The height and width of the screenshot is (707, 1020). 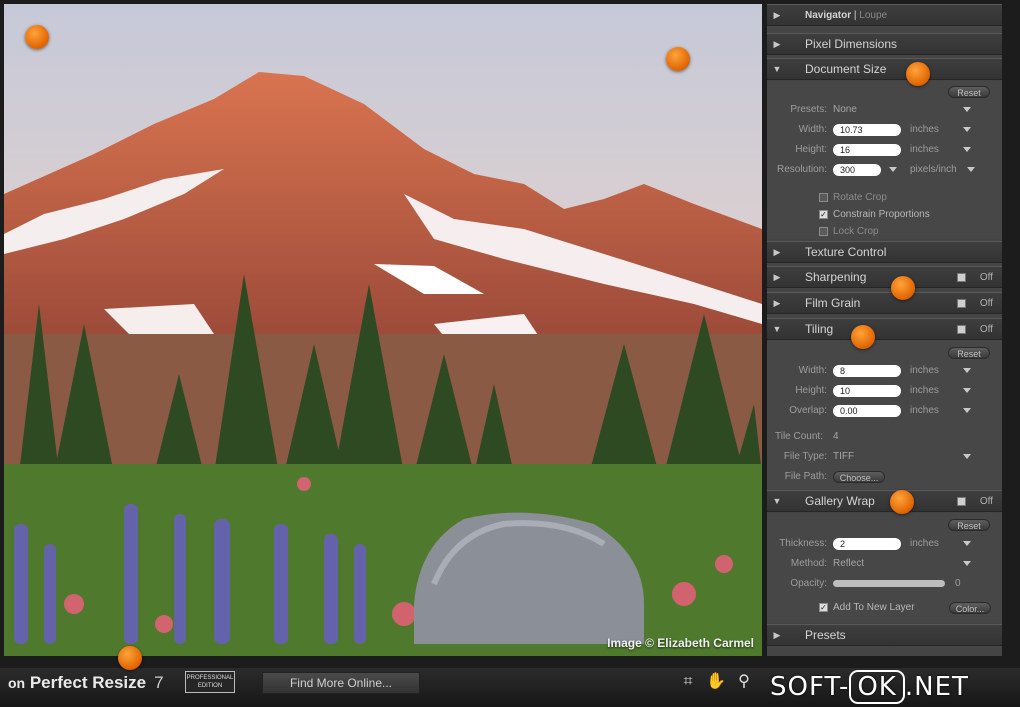 I want to click on tile-height-input: 10, so click(x=867, y=391).